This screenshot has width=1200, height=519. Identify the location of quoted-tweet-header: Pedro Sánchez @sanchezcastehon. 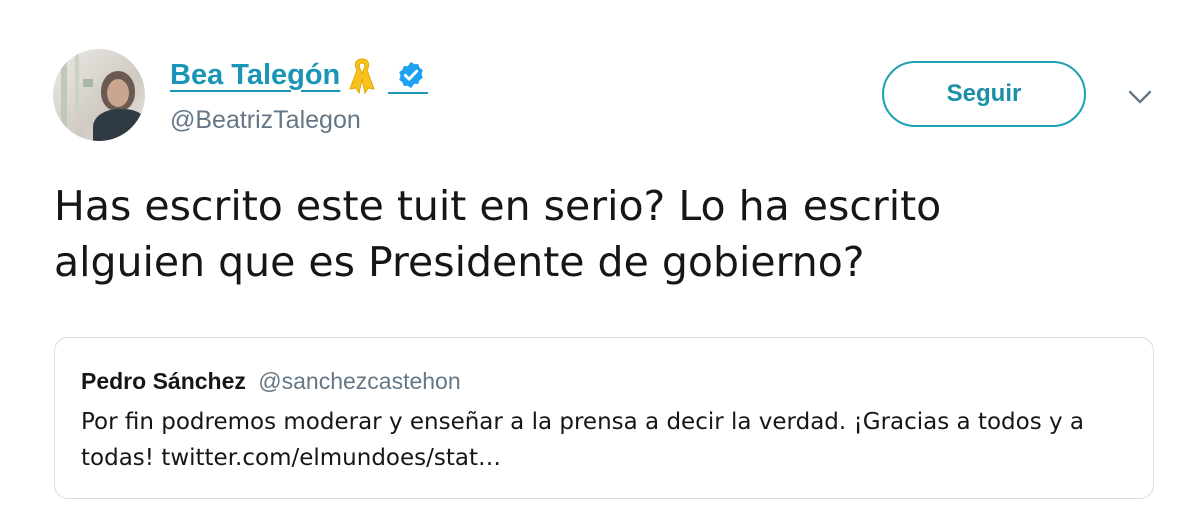
(271, 381).